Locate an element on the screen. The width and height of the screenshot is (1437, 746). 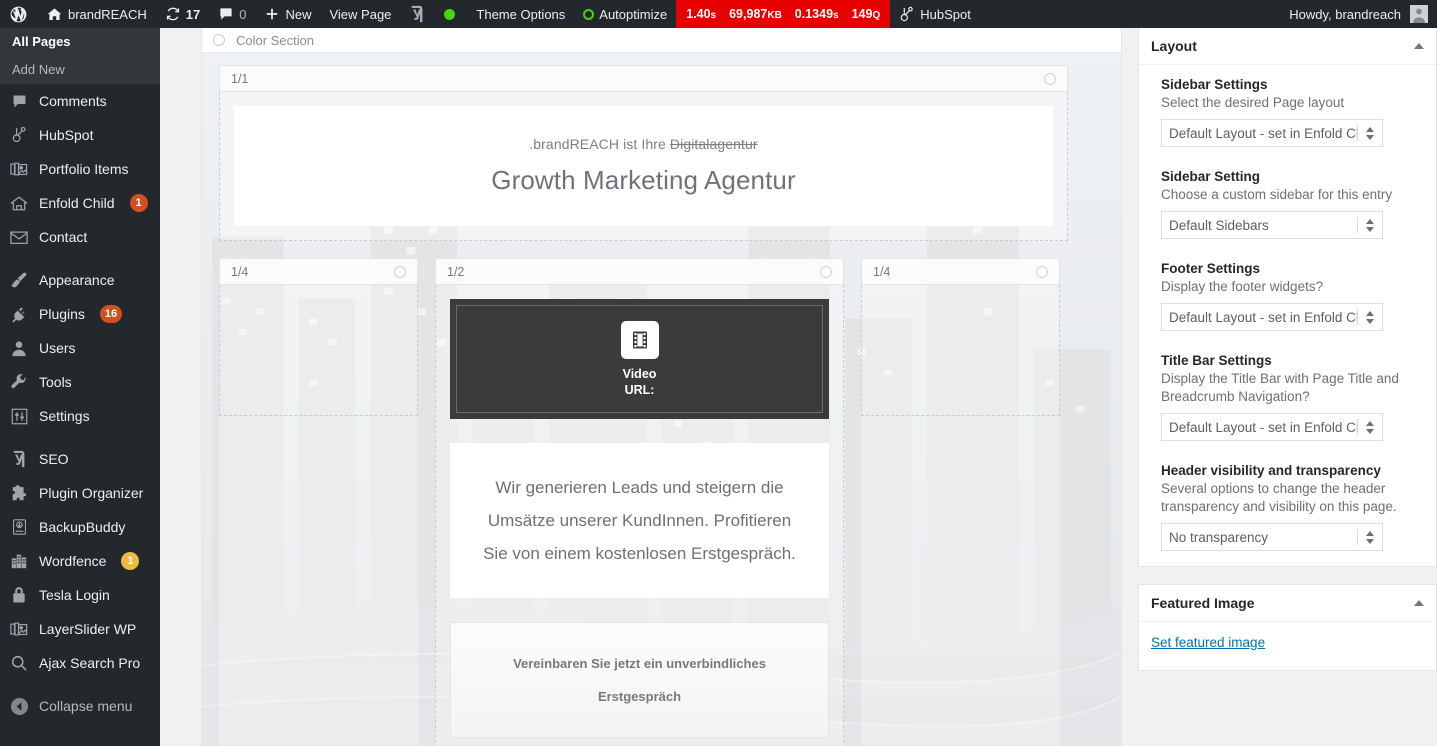
cell-size-label: 1/1 is located at coordinates (240, 78).